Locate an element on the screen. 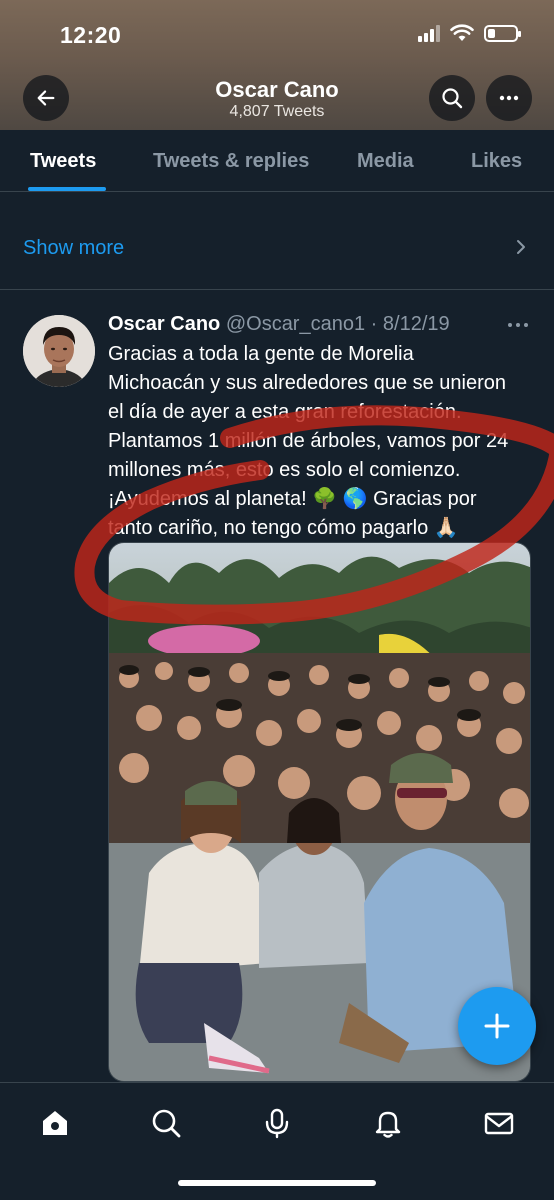 The height and width of the screenshot is (1200, 554). tweet-text-line: millones más, esto es solo el comienzo. is located at coordinates (284, 470).